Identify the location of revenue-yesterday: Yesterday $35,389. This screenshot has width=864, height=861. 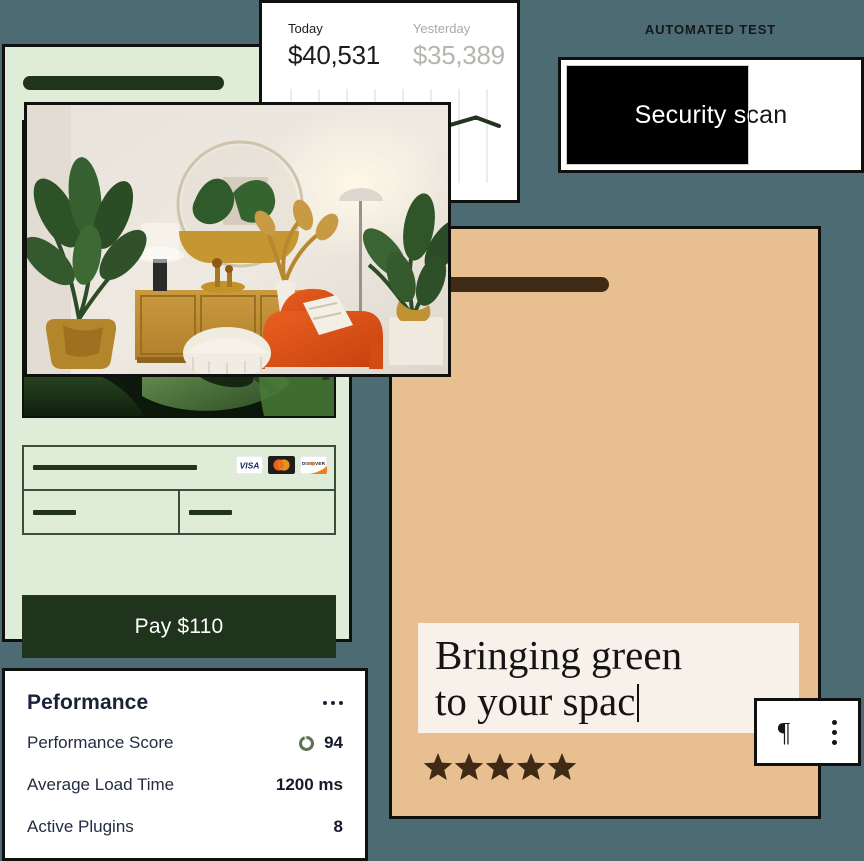
(459, 46).